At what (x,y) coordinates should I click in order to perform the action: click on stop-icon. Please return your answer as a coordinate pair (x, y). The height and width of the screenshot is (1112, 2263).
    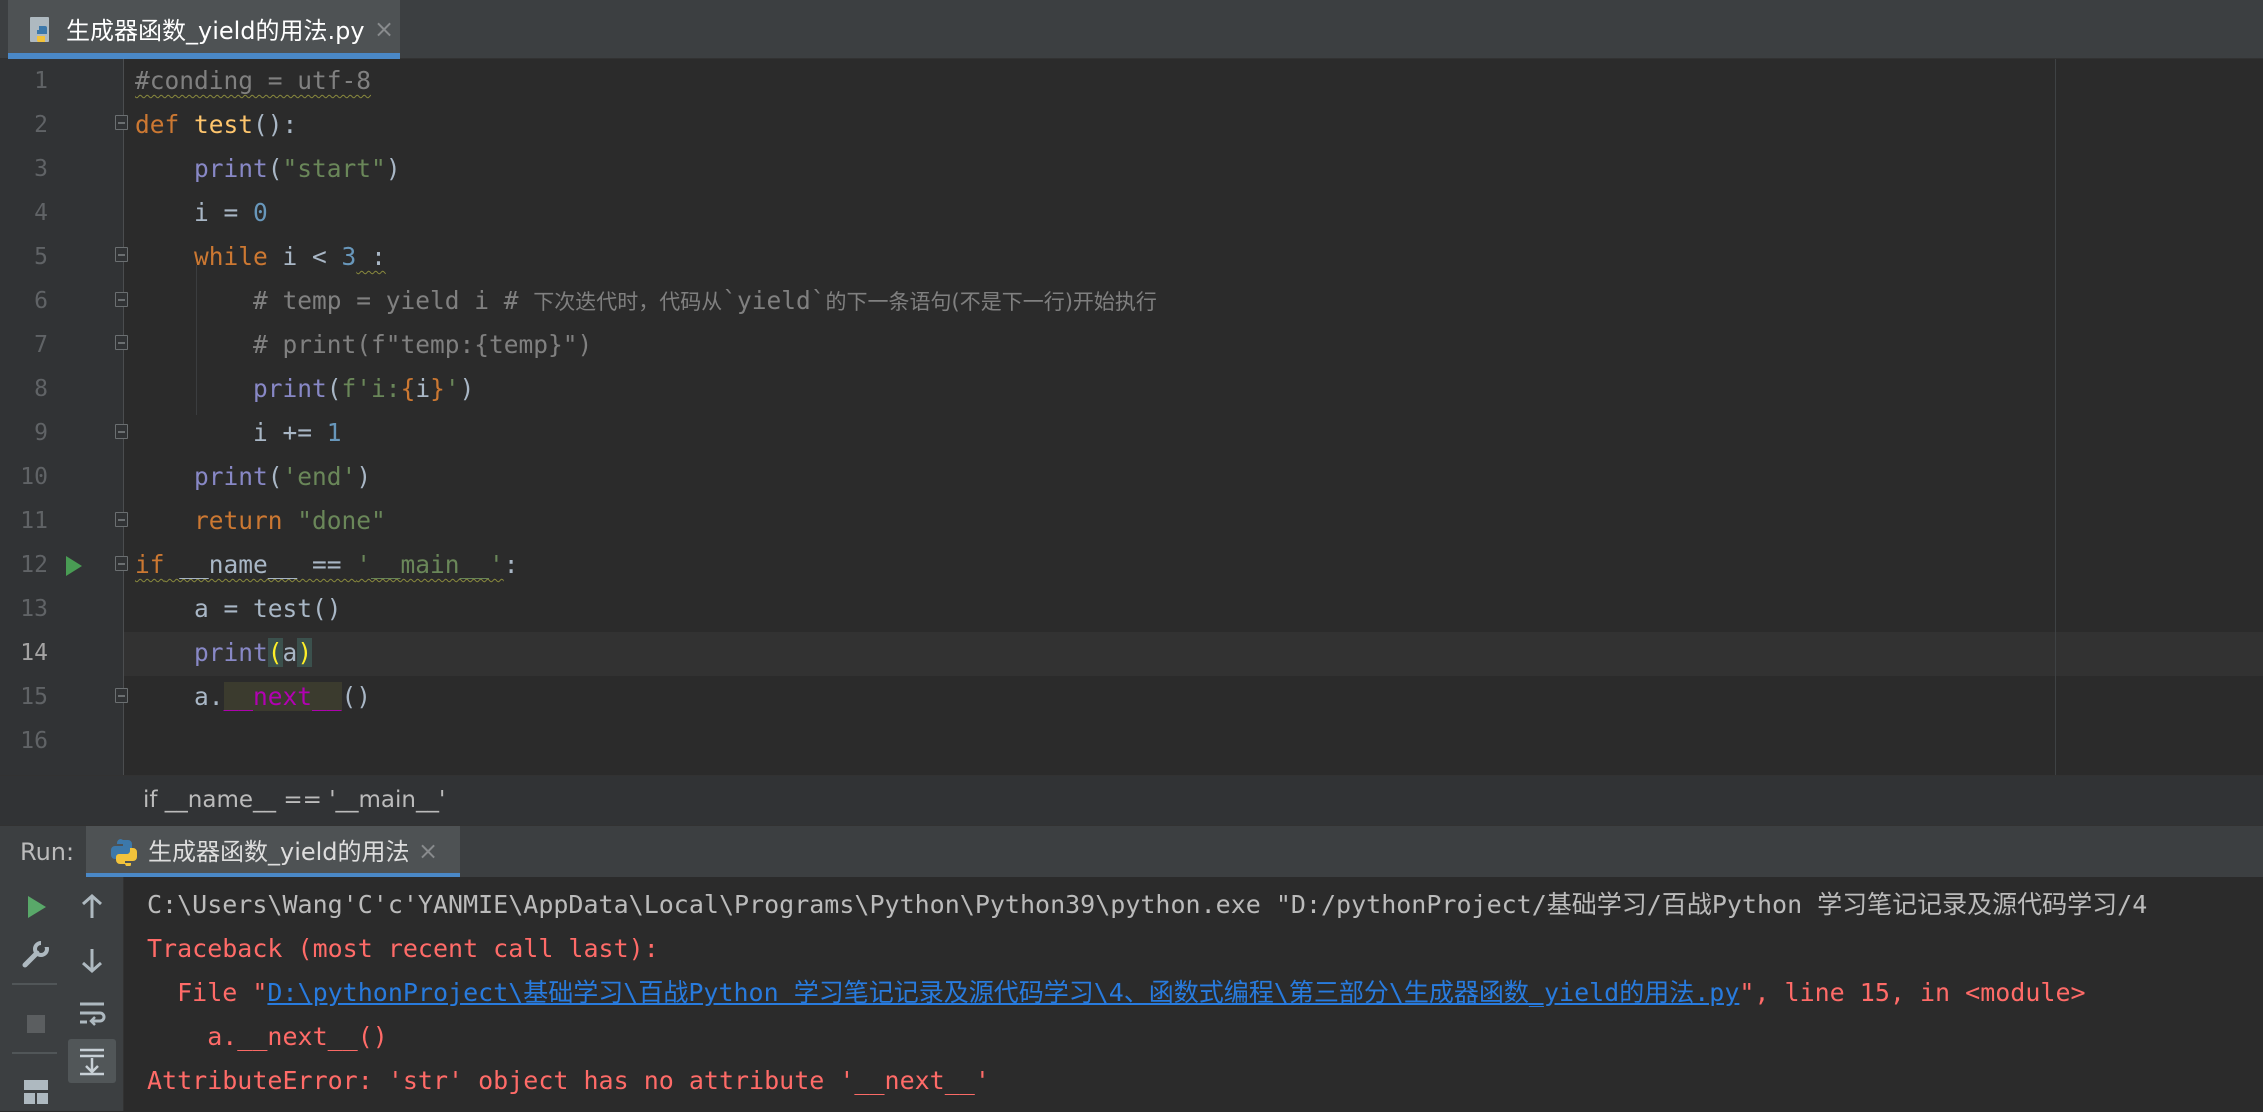
    Looking at the image, I should click on (36, 1024).